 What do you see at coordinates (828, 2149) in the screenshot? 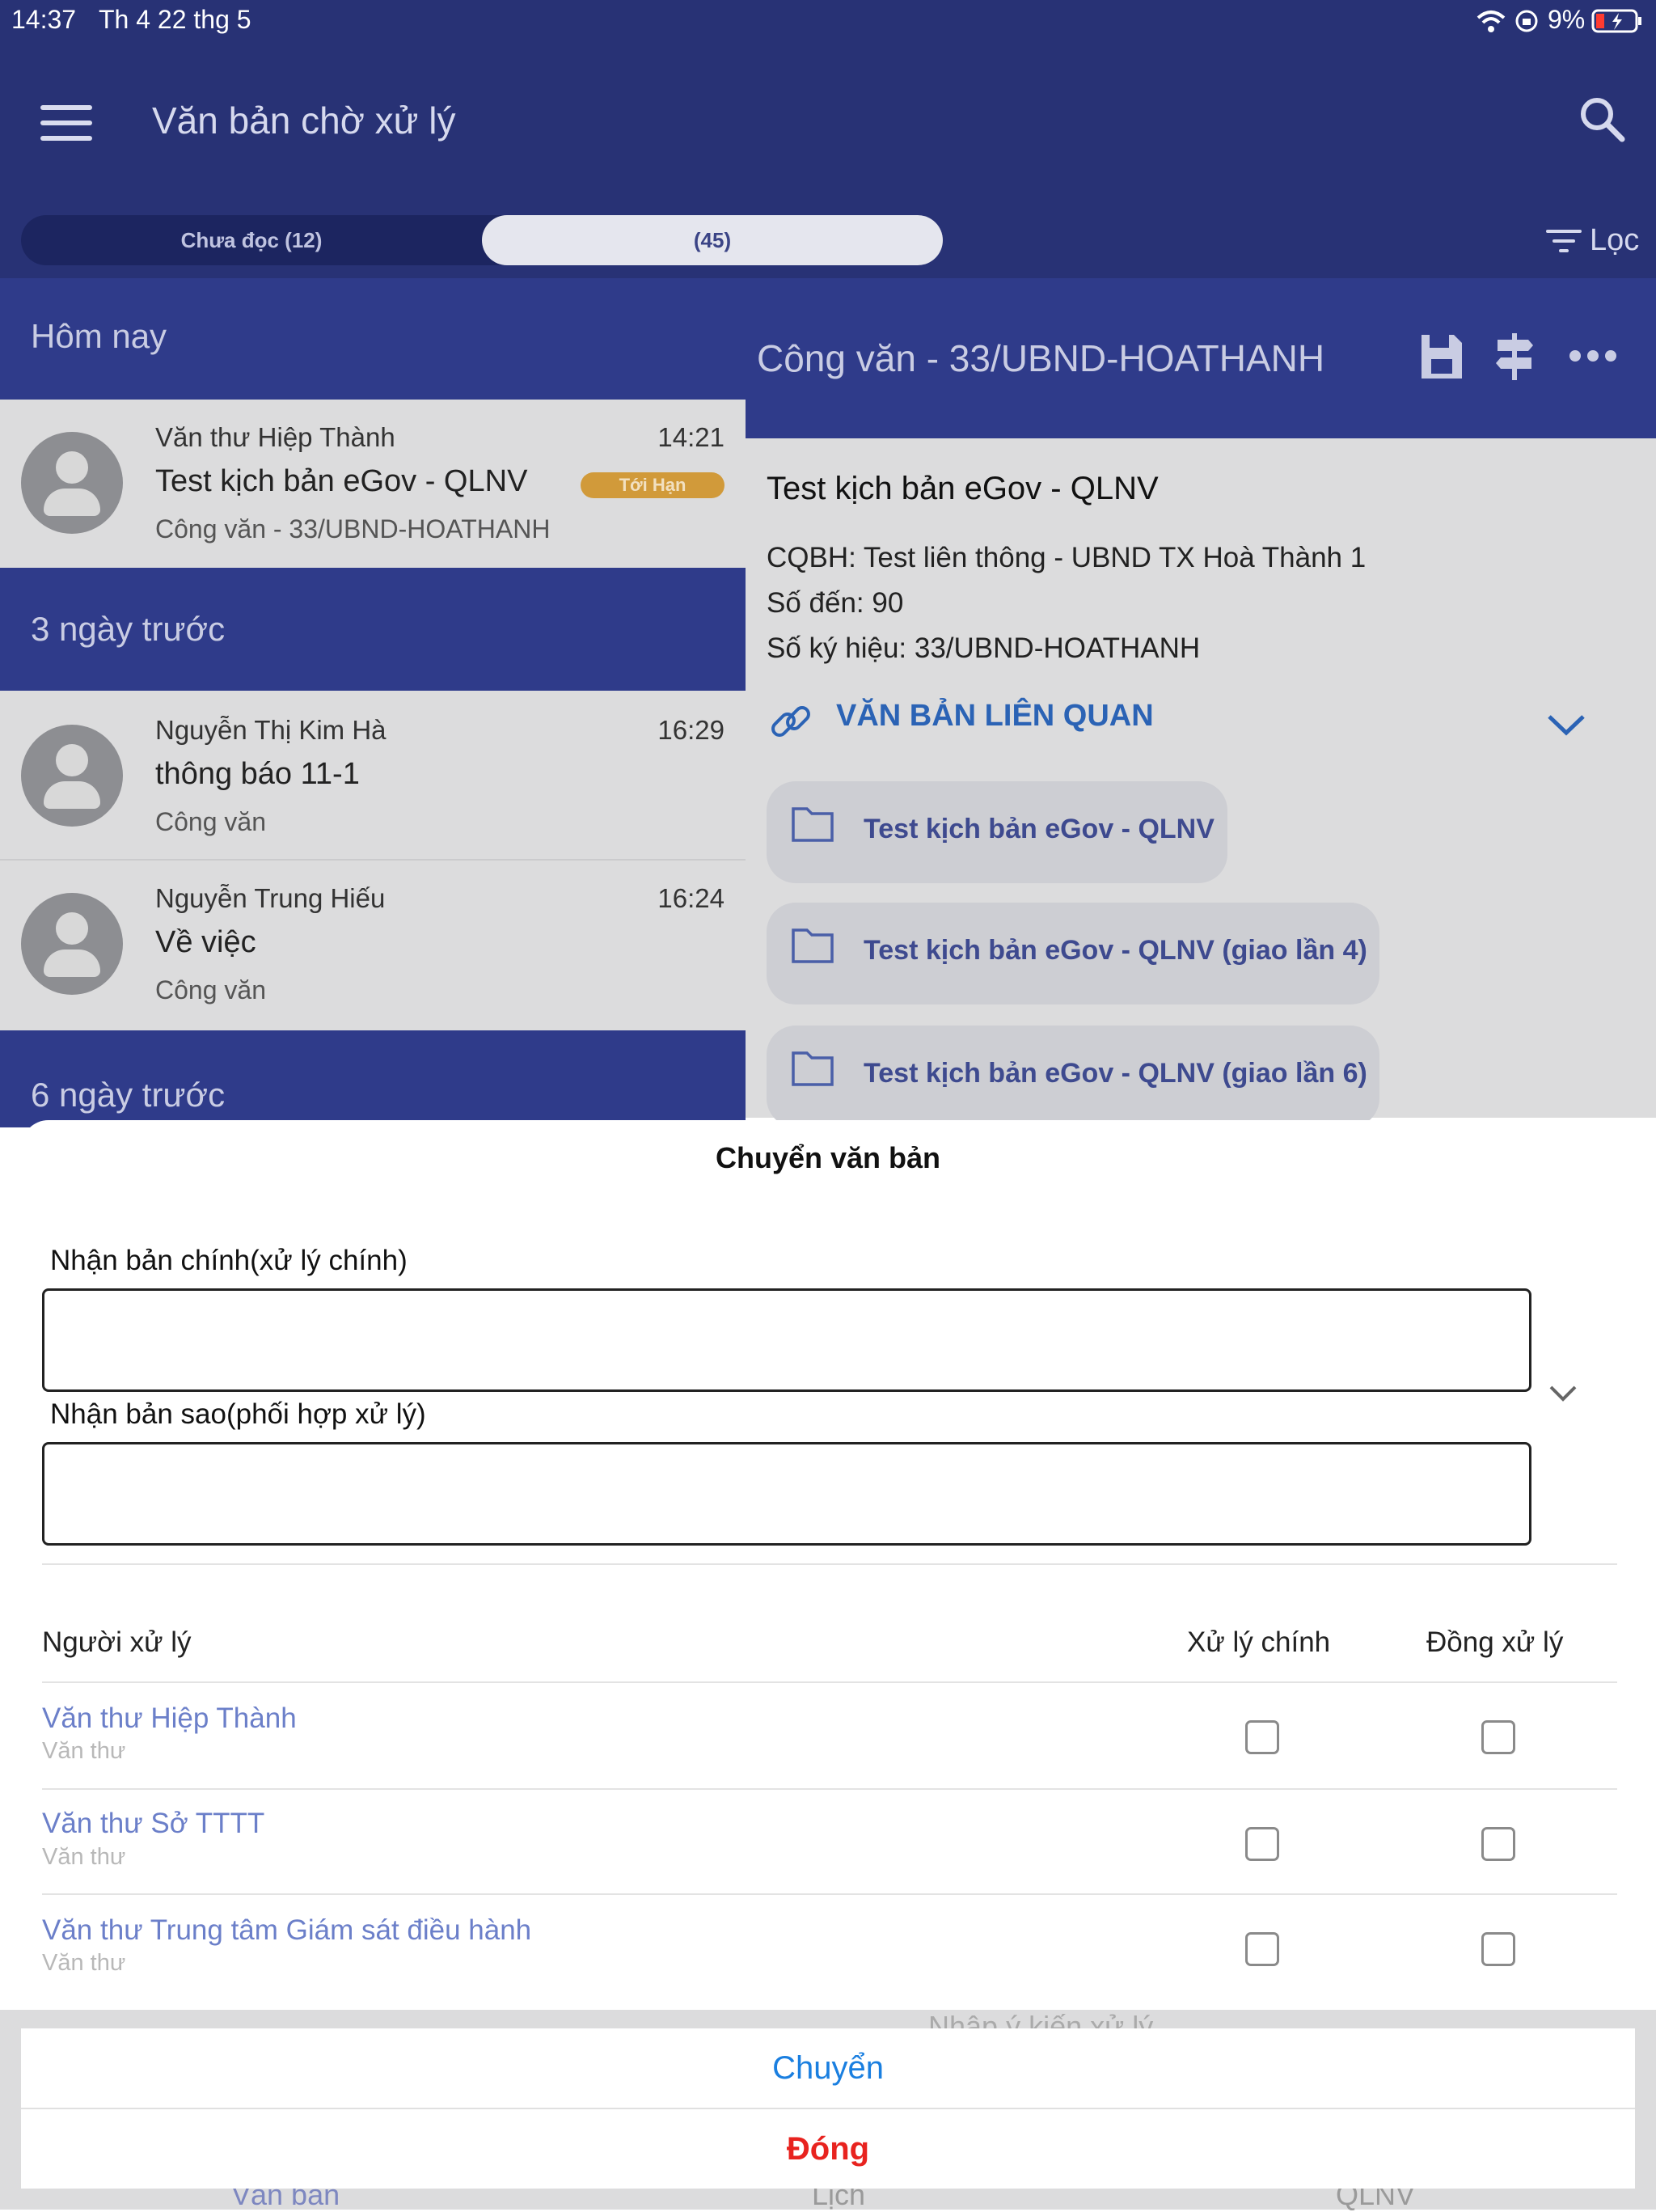
I see `close-dialog-button: Đóng` at bounding box center [828, 2149].